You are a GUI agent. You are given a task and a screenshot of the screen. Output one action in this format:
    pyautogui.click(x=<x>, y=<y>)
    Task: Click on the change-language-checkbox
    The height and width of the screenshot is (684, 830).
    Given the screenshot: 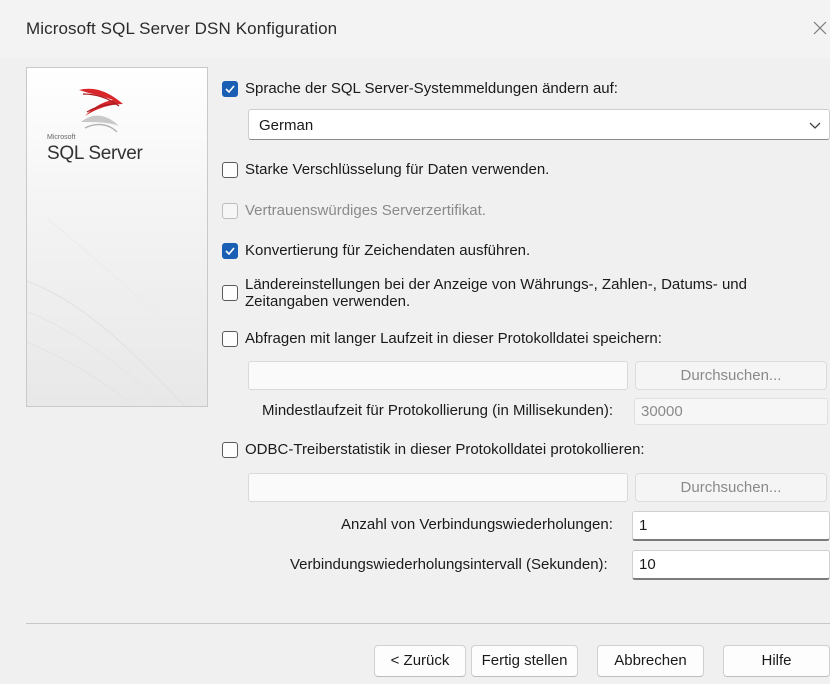 What is the action you would take?
    pyautogui.click(x=230, y=88)
    